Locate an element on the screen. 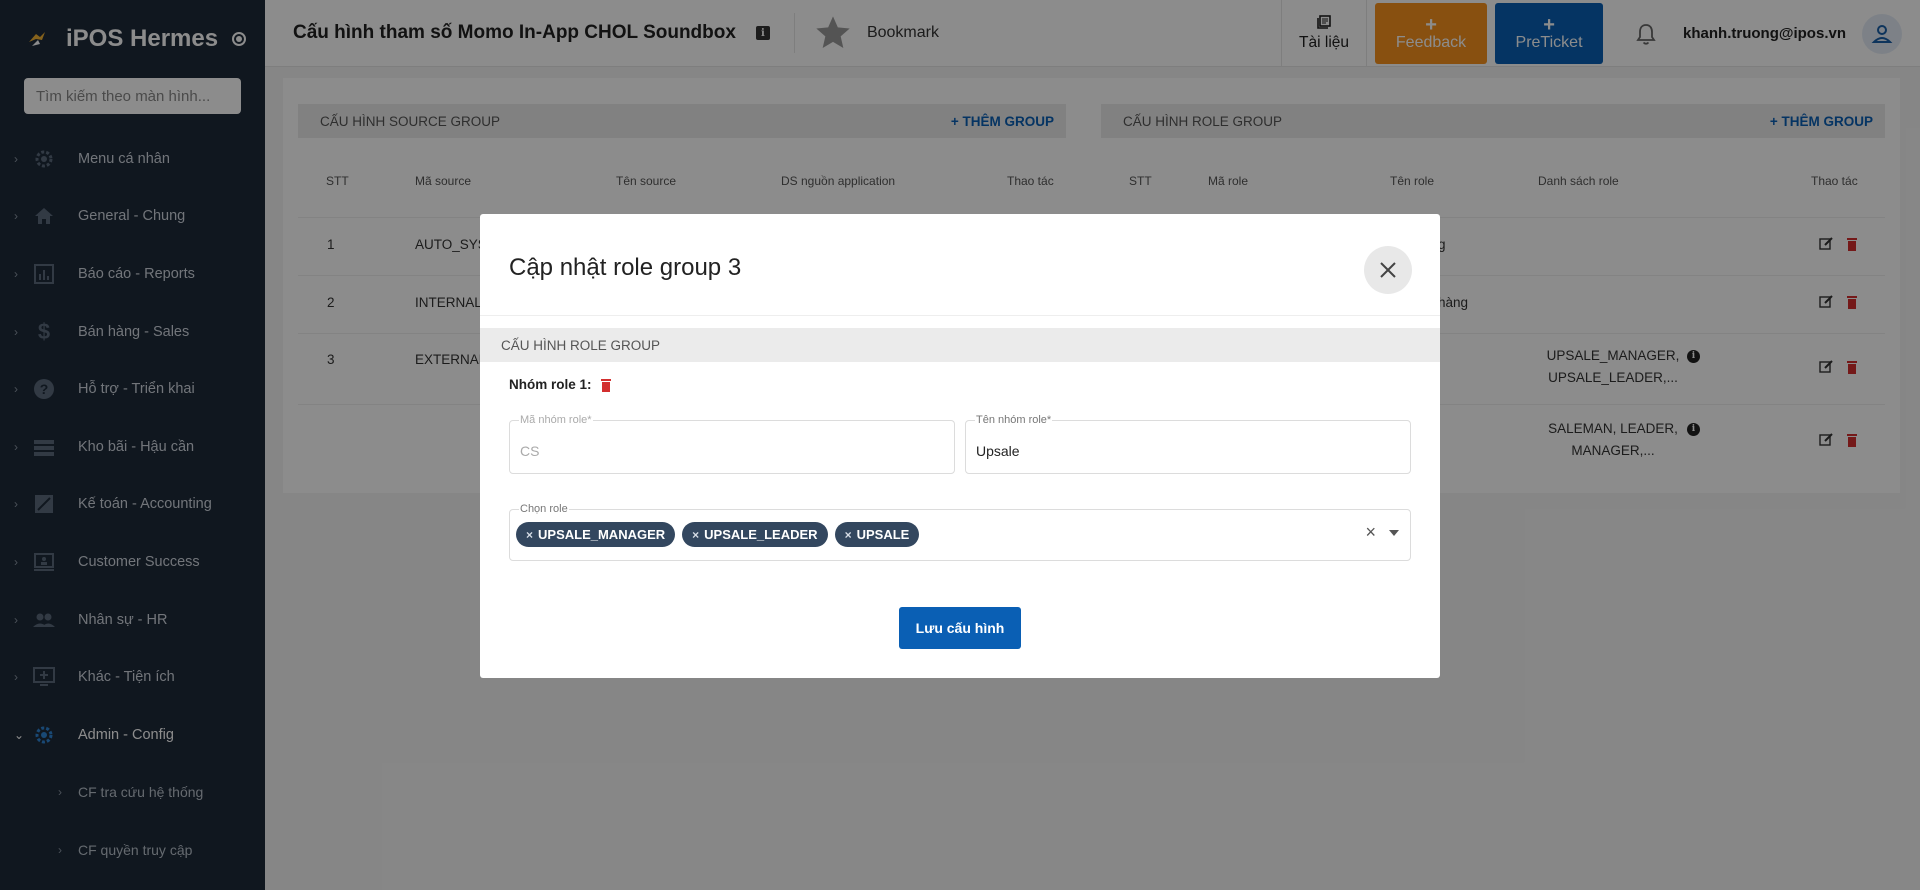 The height and width of the screenshot is (890, 1920). modal-section-title: CẤU HÌNH ROLE GROUP is located at coordinates (581, 345).